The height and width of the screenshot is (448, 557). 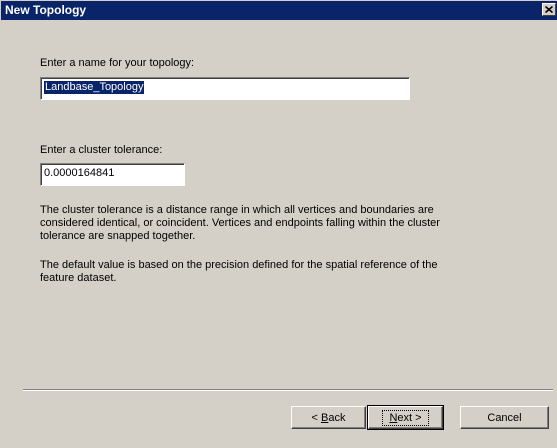 I want to click on close-button, so click(x=549, y=9).